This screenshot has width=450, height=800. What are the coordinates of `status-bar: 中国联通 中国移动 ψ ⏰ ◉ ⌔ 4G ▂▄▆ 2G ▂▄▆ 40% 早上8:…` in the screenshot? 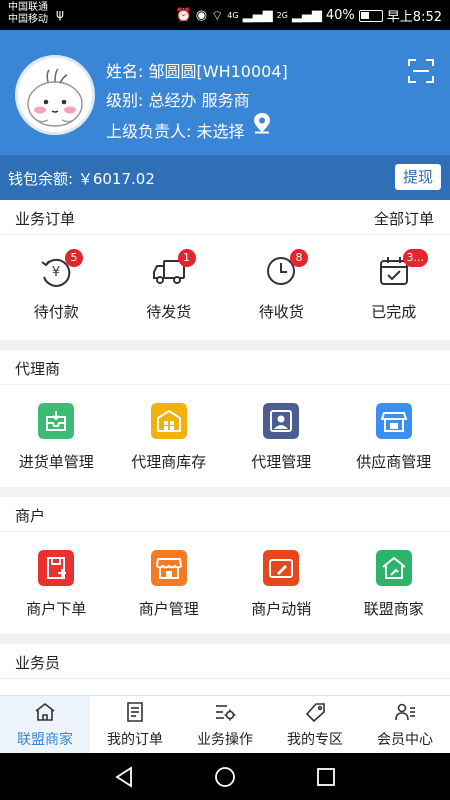 It's located at (225, 15).